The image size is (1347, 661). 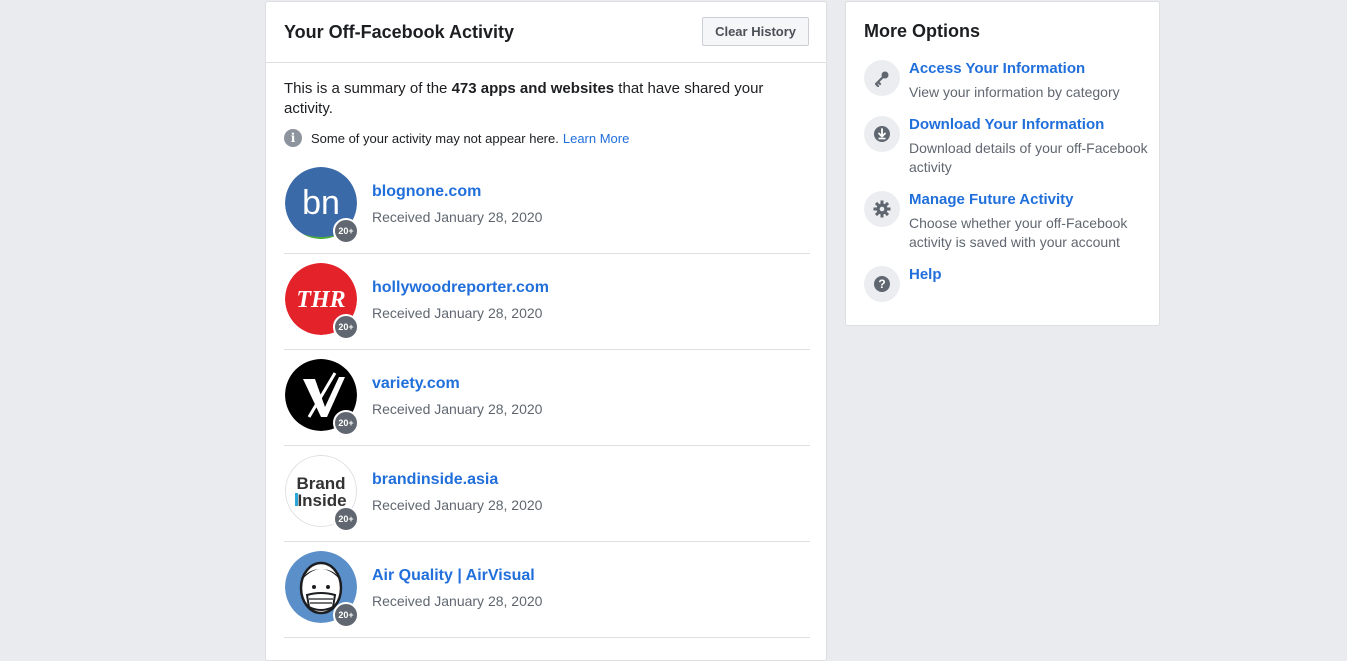 I want to click on question-icon: ?, so click(x=882, y=284).